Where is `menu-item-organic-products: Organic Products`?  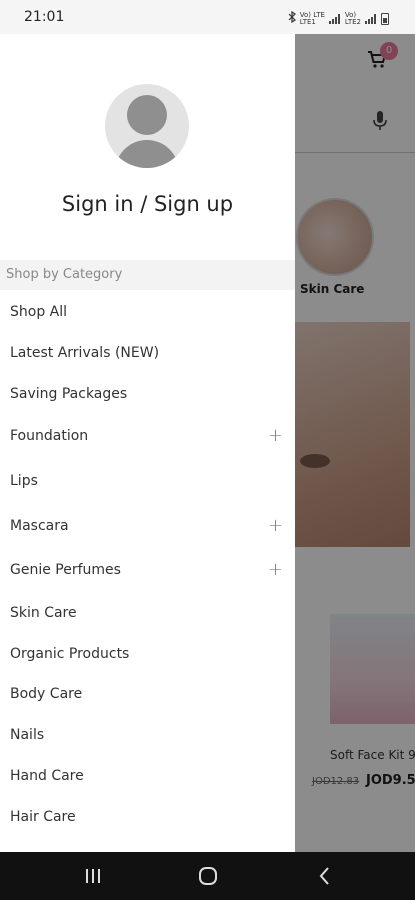
menu-item-organic-products: Organic Products is located at coordinates (147, 654).